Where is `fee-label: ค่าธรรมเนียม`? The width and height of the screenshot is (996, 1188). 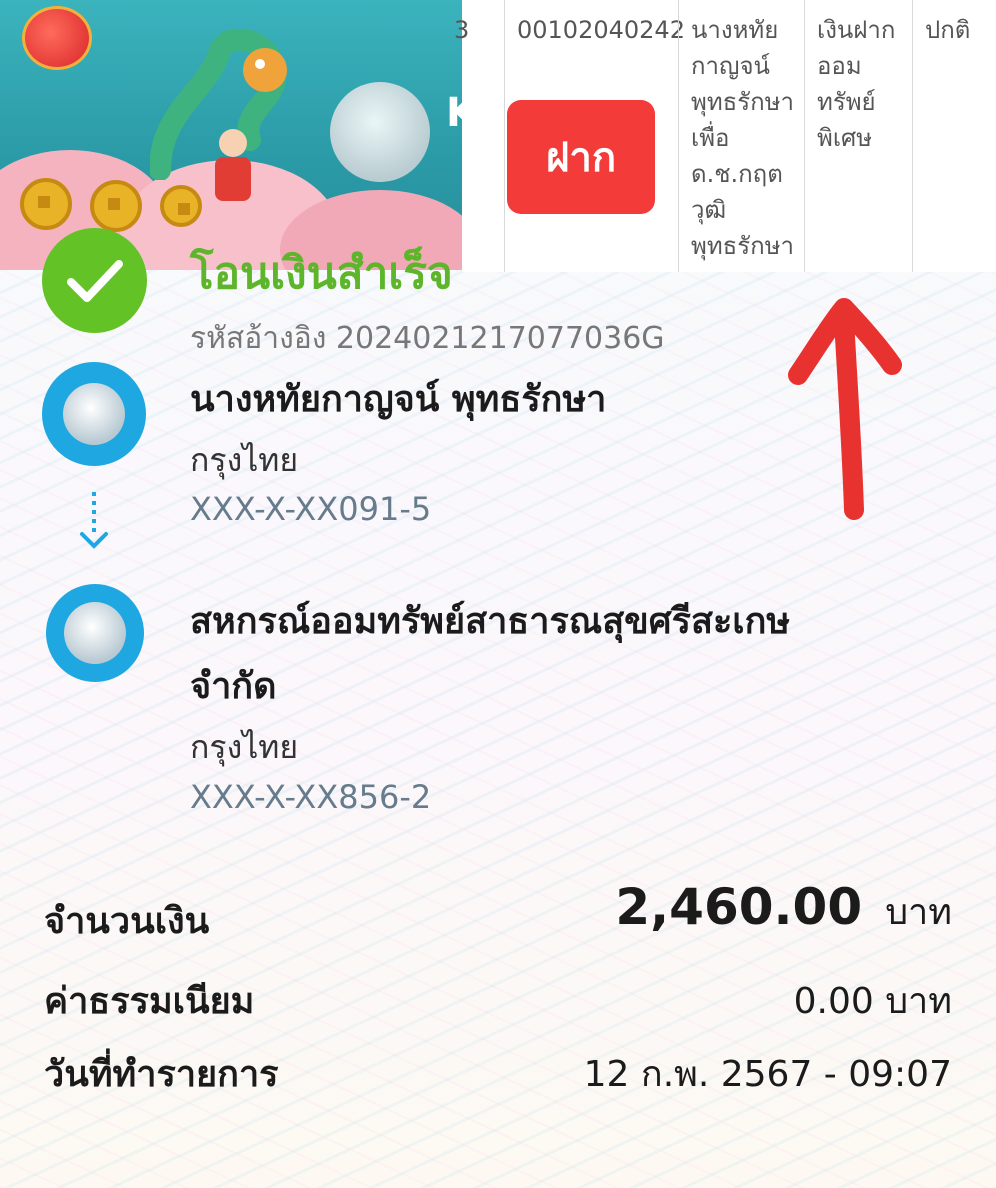 fee-label: ค่าธรรมเนียม is located at coordinates (149, 1001).